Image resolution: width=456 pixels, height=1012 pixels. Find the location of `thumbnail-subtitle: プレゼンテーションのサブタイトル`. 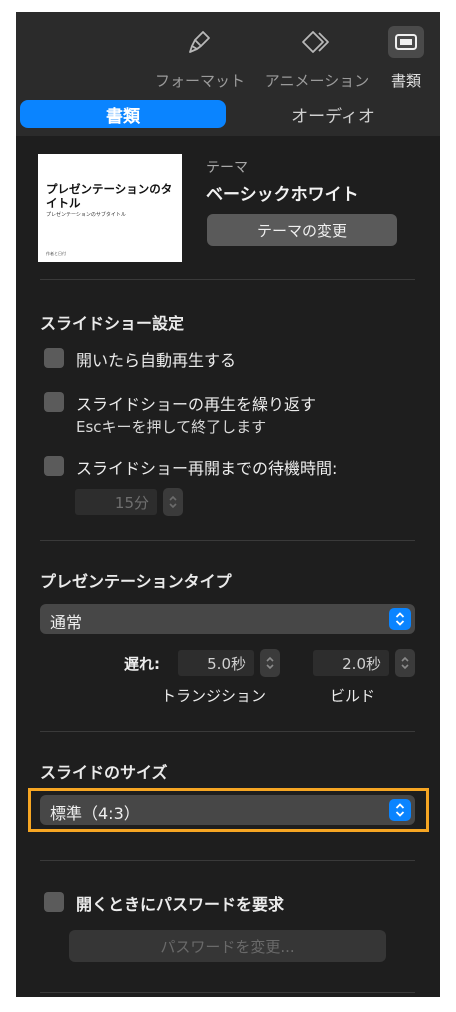

thumbnail-subtitle: プレゼンテーションのサブタイトル is located at coordinates (86, 215).